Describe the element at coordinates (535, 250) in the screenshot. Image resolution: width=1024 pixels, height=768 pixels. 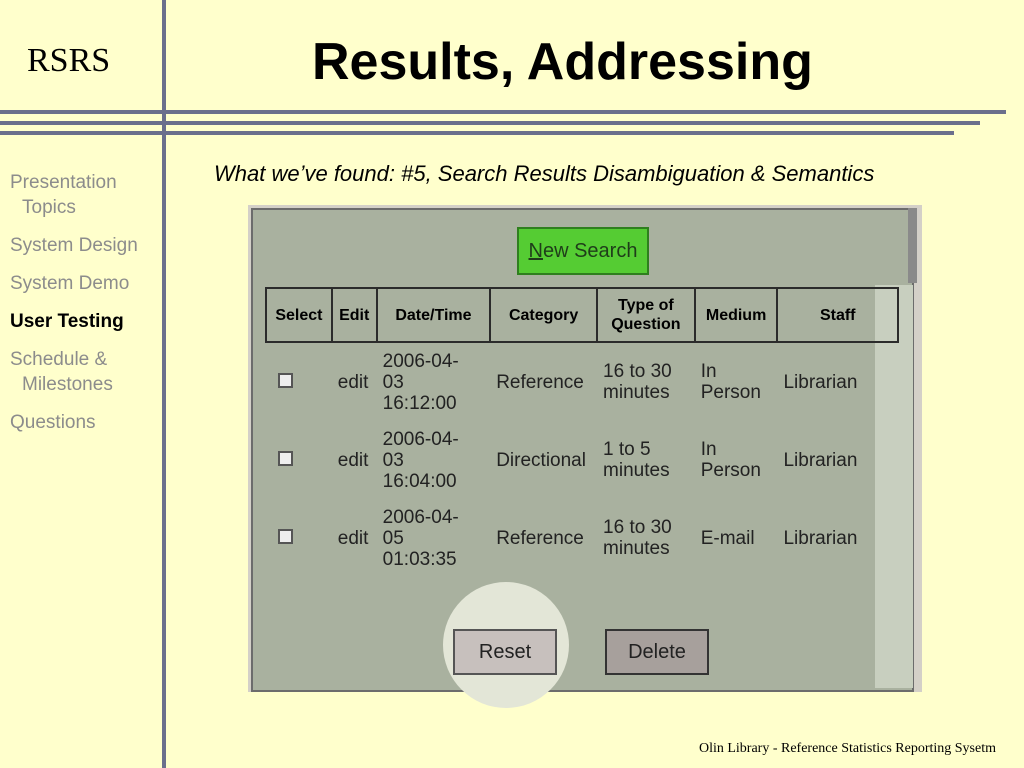
I see `new-search-mnemonic: N` at that location.